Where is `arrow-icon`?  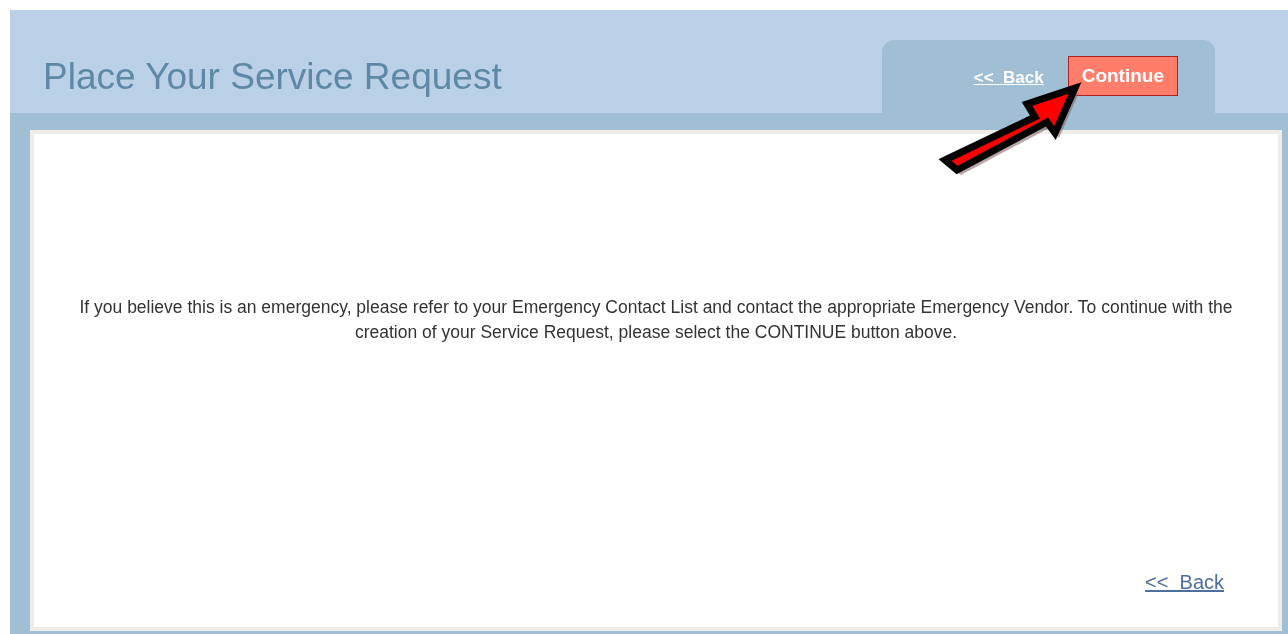
arrow-icon is located at coordinates (1010, 128).